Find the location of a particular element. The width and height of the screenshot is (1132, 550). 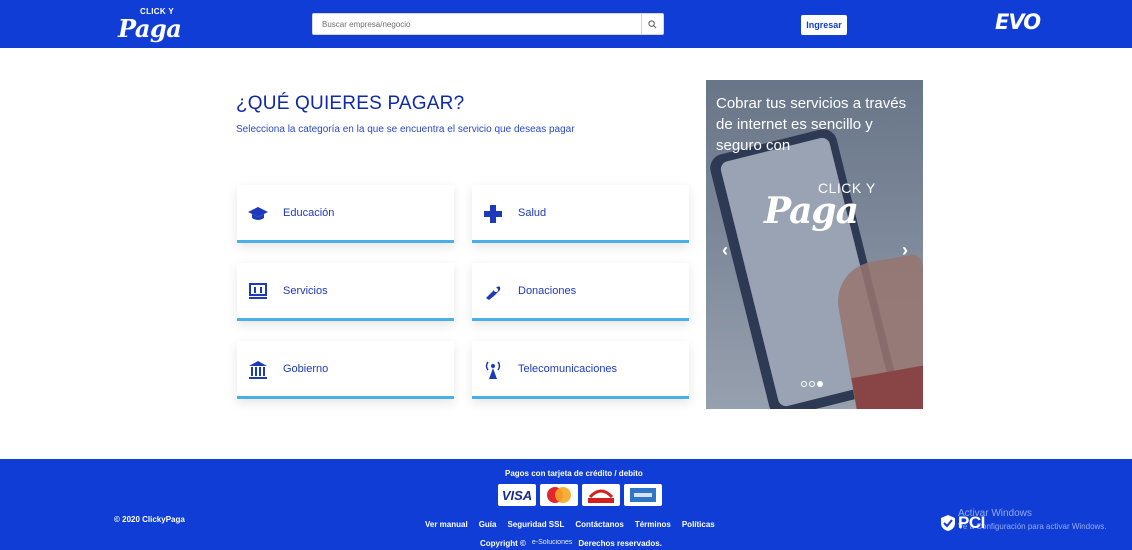

visa-logo-icon: VISA is located at coordinates (517, 495).